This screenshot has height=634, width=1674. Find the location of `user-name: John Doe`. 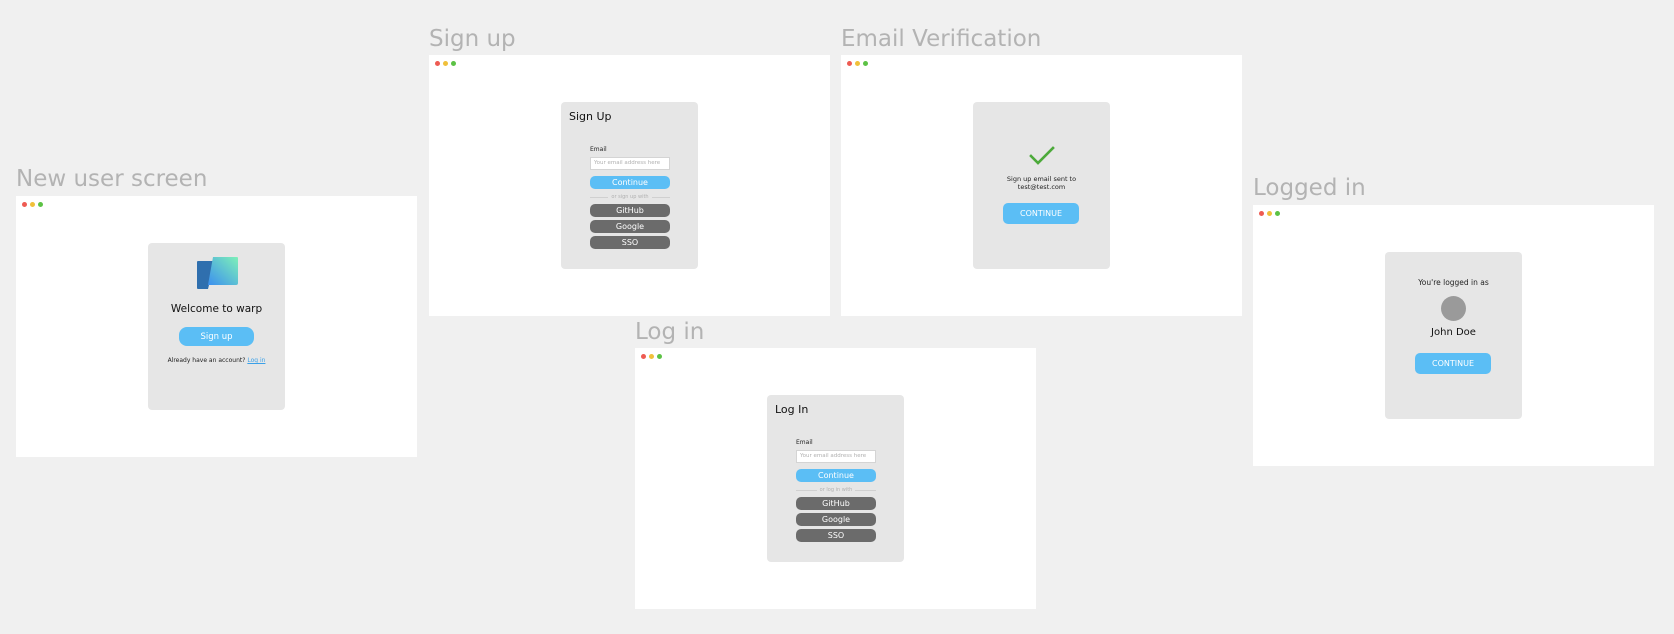

user-name: John Doe is located at coordinates (1453, 332).